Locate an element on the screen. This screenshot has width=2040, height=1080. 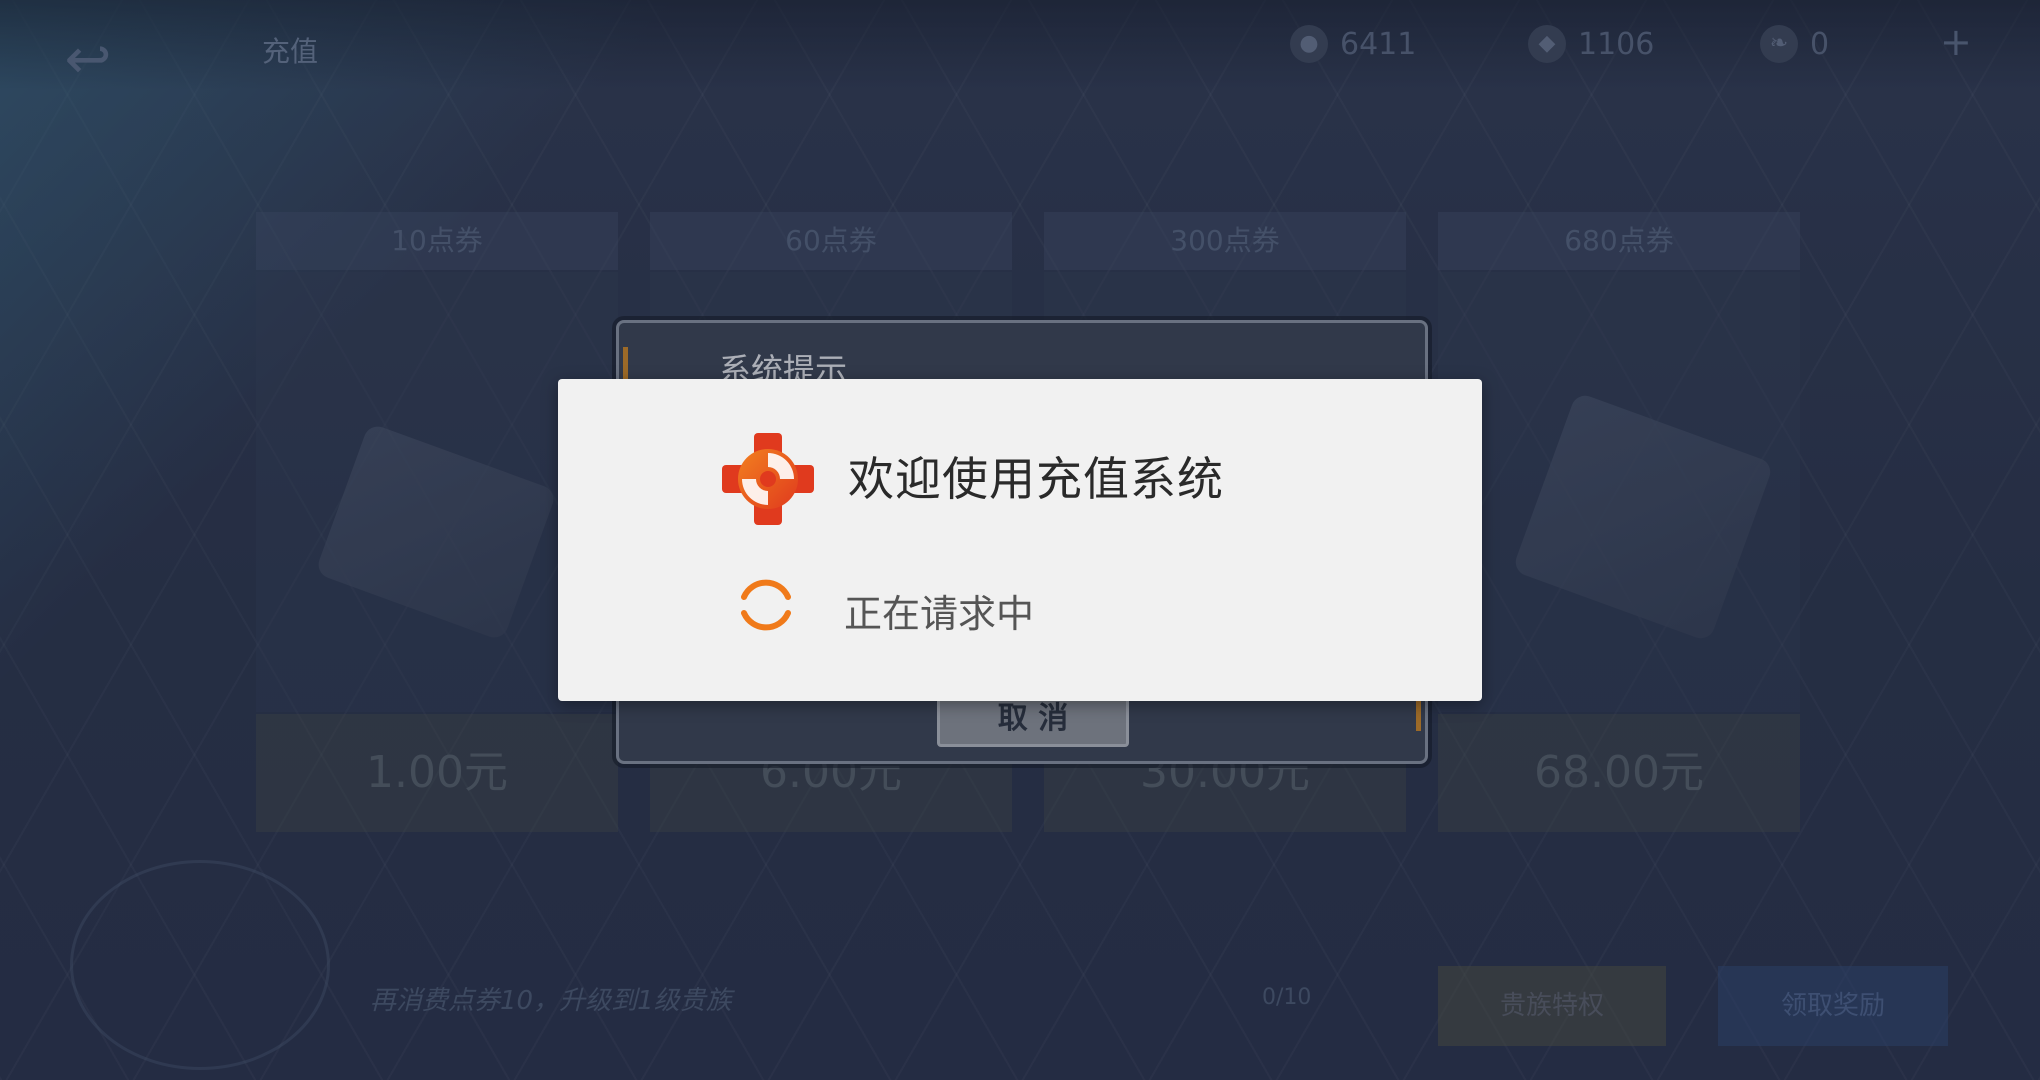
loading-spinner-icon is located at coordinates (766, 605).